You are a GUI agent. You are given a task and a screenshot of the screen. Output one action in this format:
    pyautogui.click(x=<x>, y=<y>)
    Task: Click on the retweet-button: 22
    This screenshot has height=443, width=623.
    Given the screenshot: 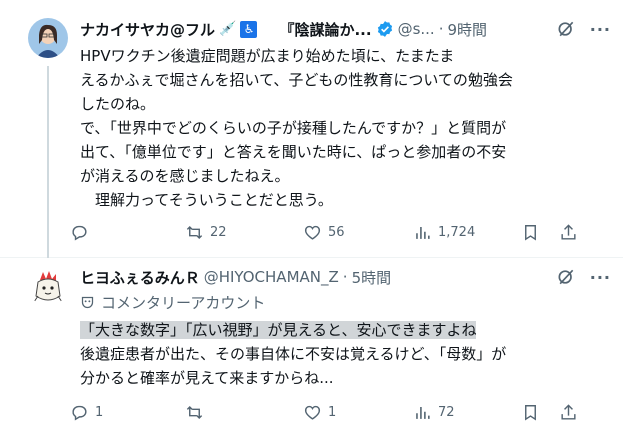 What is the action you would take?
    pyautogui.click(x=244, y=232)
    